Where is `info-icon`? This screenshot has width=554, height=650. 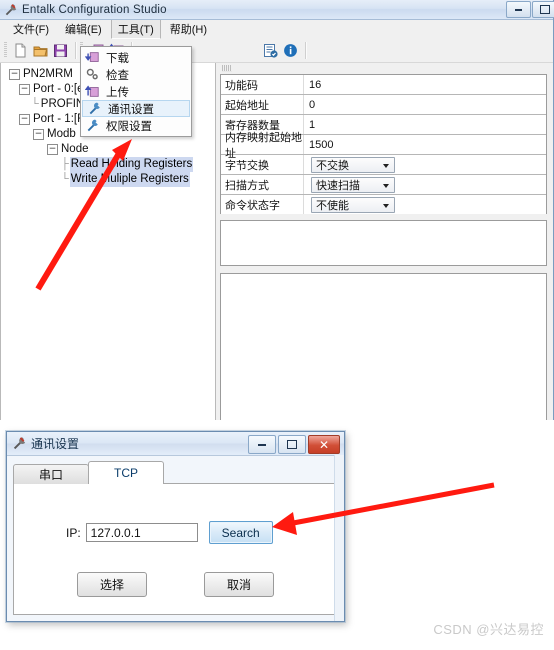 info-icon is located at coordinates (290, 50).